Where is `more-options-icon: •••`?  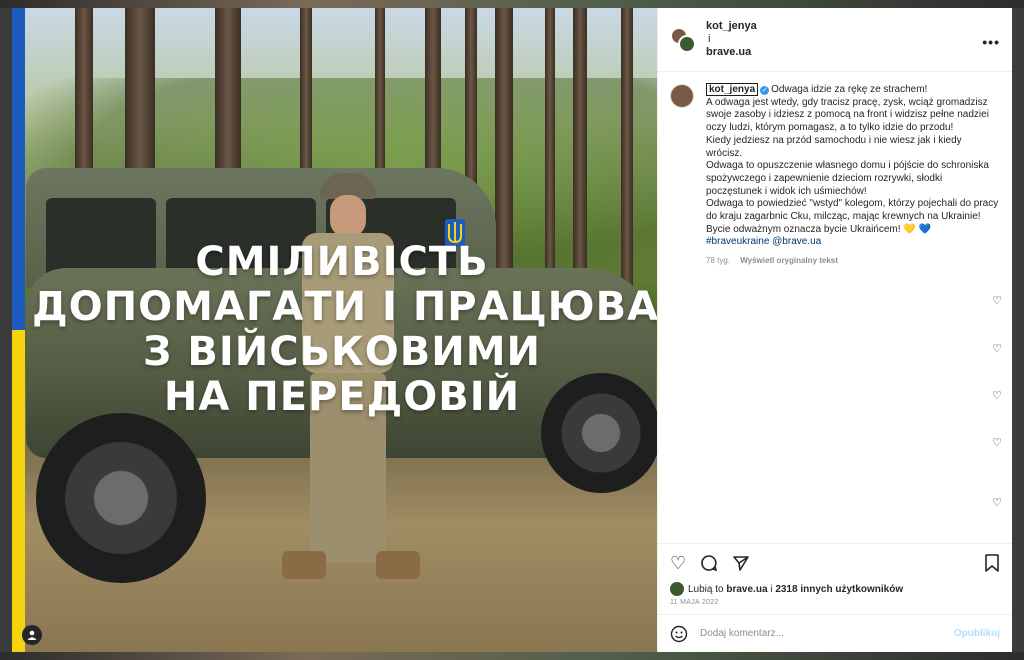 more-options-icon: ••• is located at coordinates (991, 42).